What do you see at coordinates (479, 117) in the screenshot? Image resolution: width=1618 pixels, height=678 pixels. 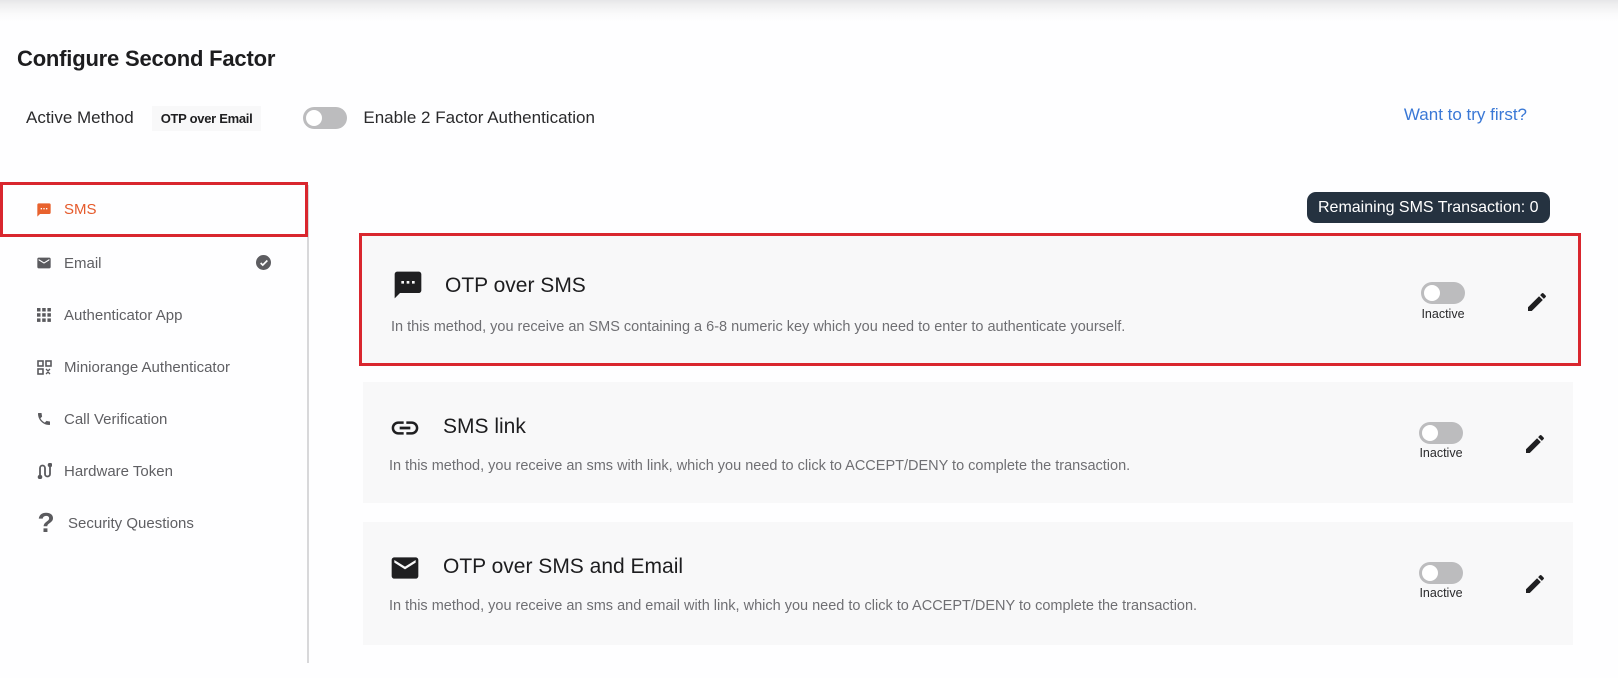 I see `enable-2fa-label: Enable 2 Factor Authentication` at bounding box center [479, 117].